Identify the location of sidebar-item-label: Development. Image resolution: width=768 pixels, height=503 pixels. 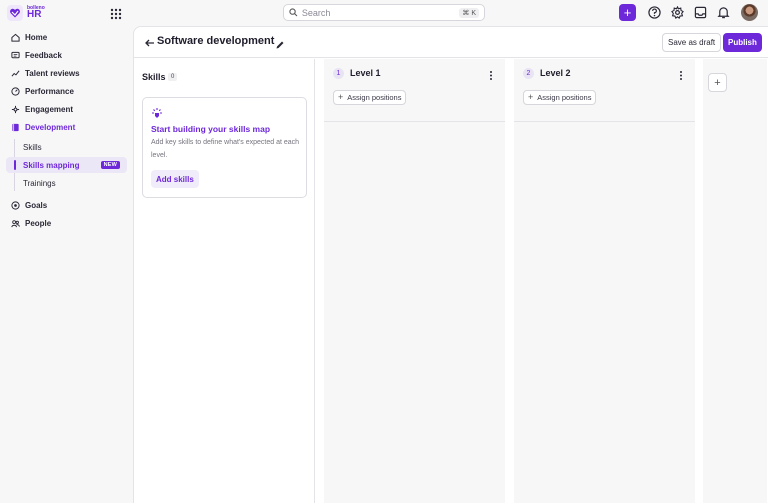
(50, 127).